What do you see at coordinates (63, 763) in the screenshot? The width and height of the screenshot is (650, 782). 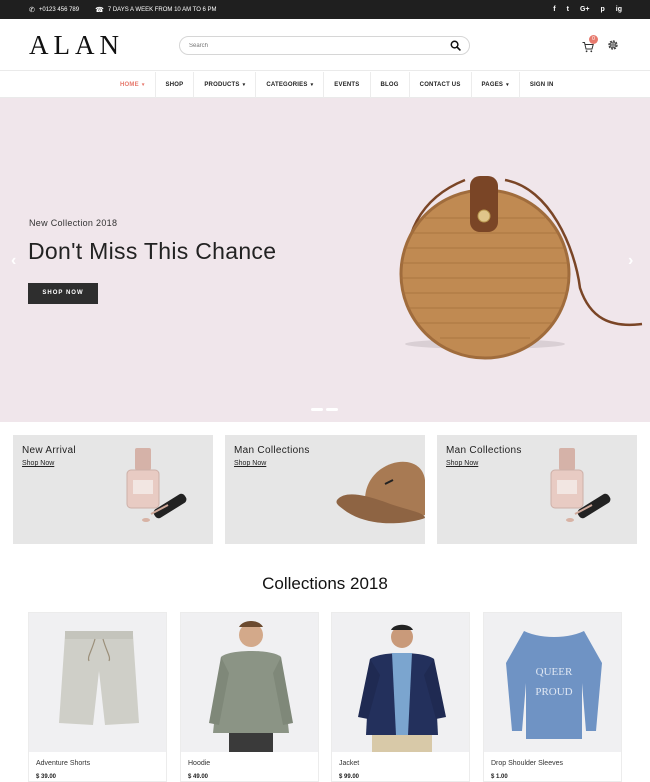 I see `product-name: Adventure Shorts` at bounding box center [63, 763].